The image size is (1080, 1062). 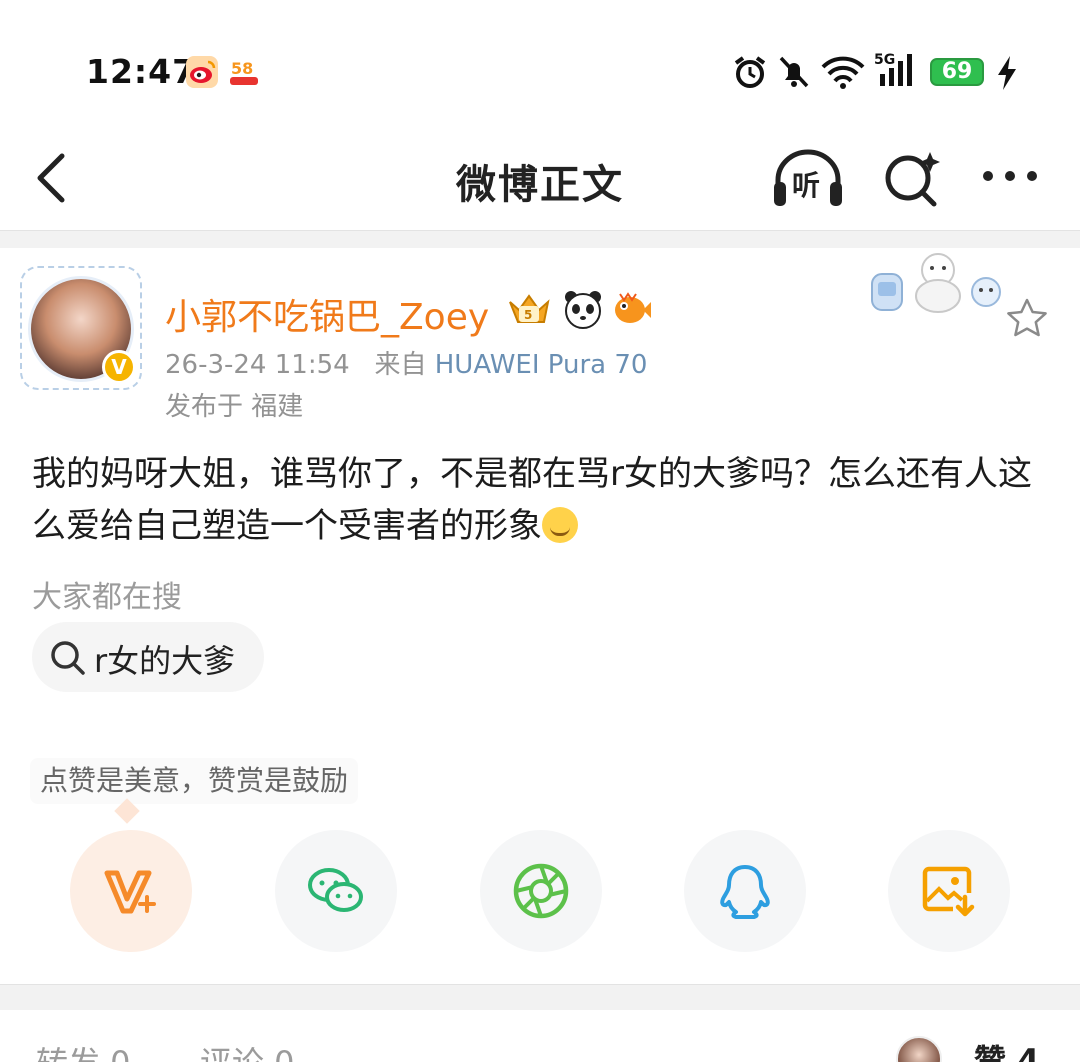 I want to click on battery-level: 69, so click(x=957, y=71).